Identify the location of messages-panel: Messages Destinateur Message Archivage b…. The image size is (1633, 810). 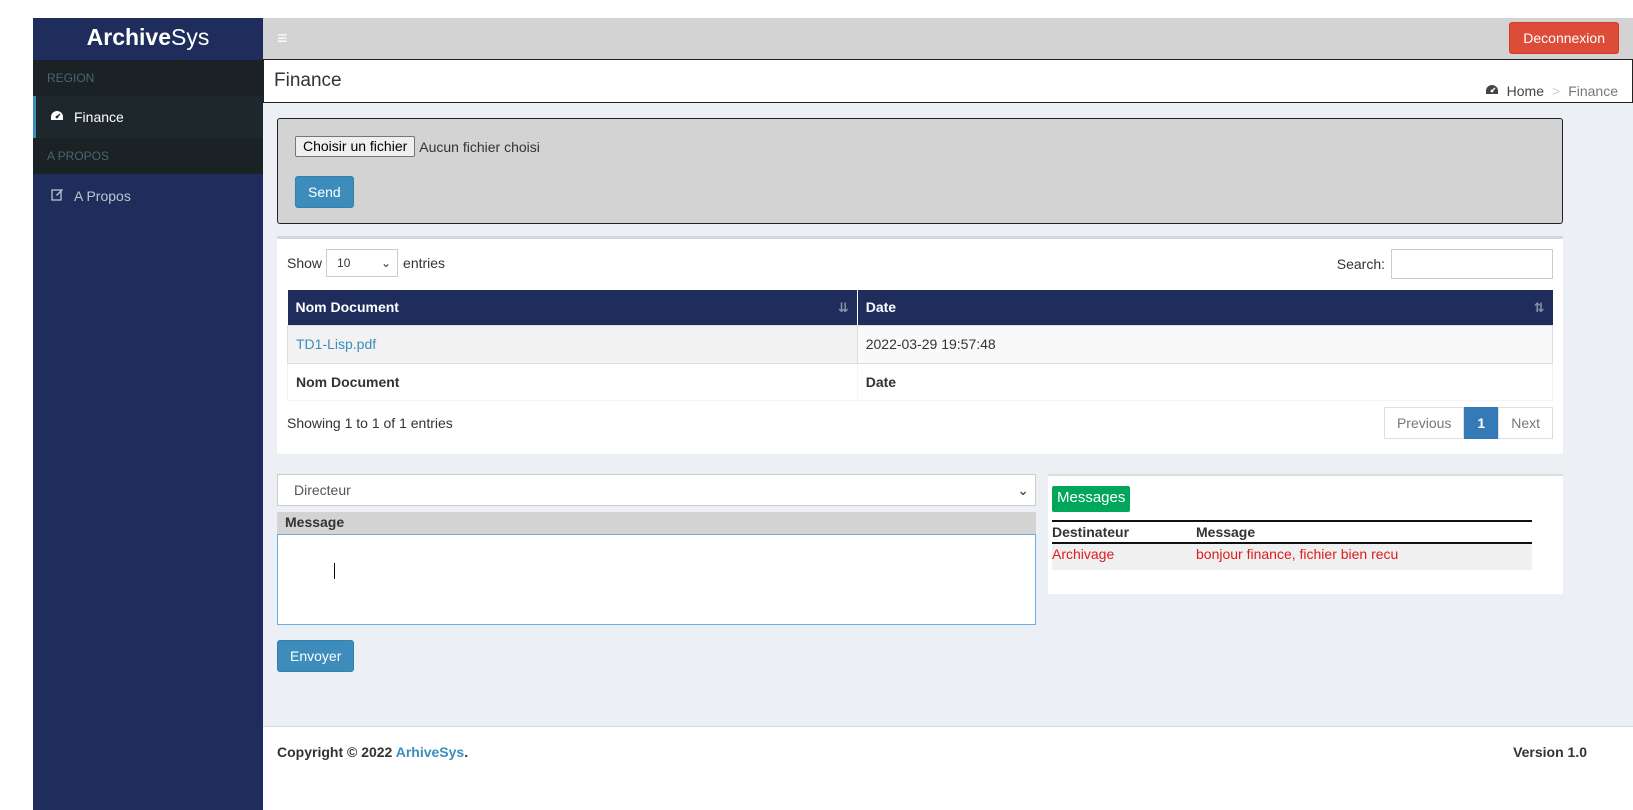
(1305, 534).